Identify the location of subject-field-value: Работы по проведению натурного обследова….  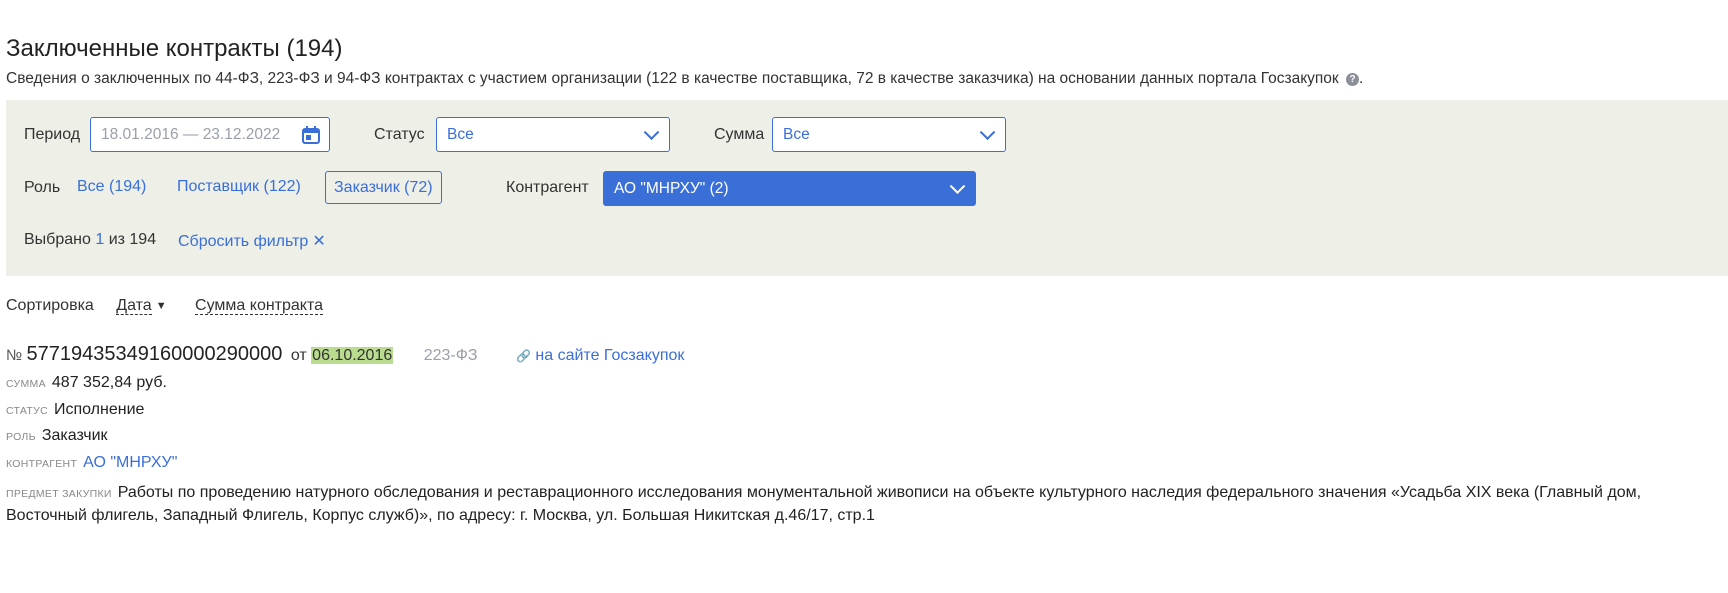
(824, 504).